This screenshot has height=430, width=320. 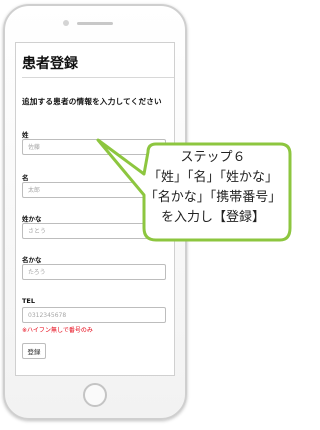 I want to click on callout-step-label: ステップ６, so click(x=213, y=157).